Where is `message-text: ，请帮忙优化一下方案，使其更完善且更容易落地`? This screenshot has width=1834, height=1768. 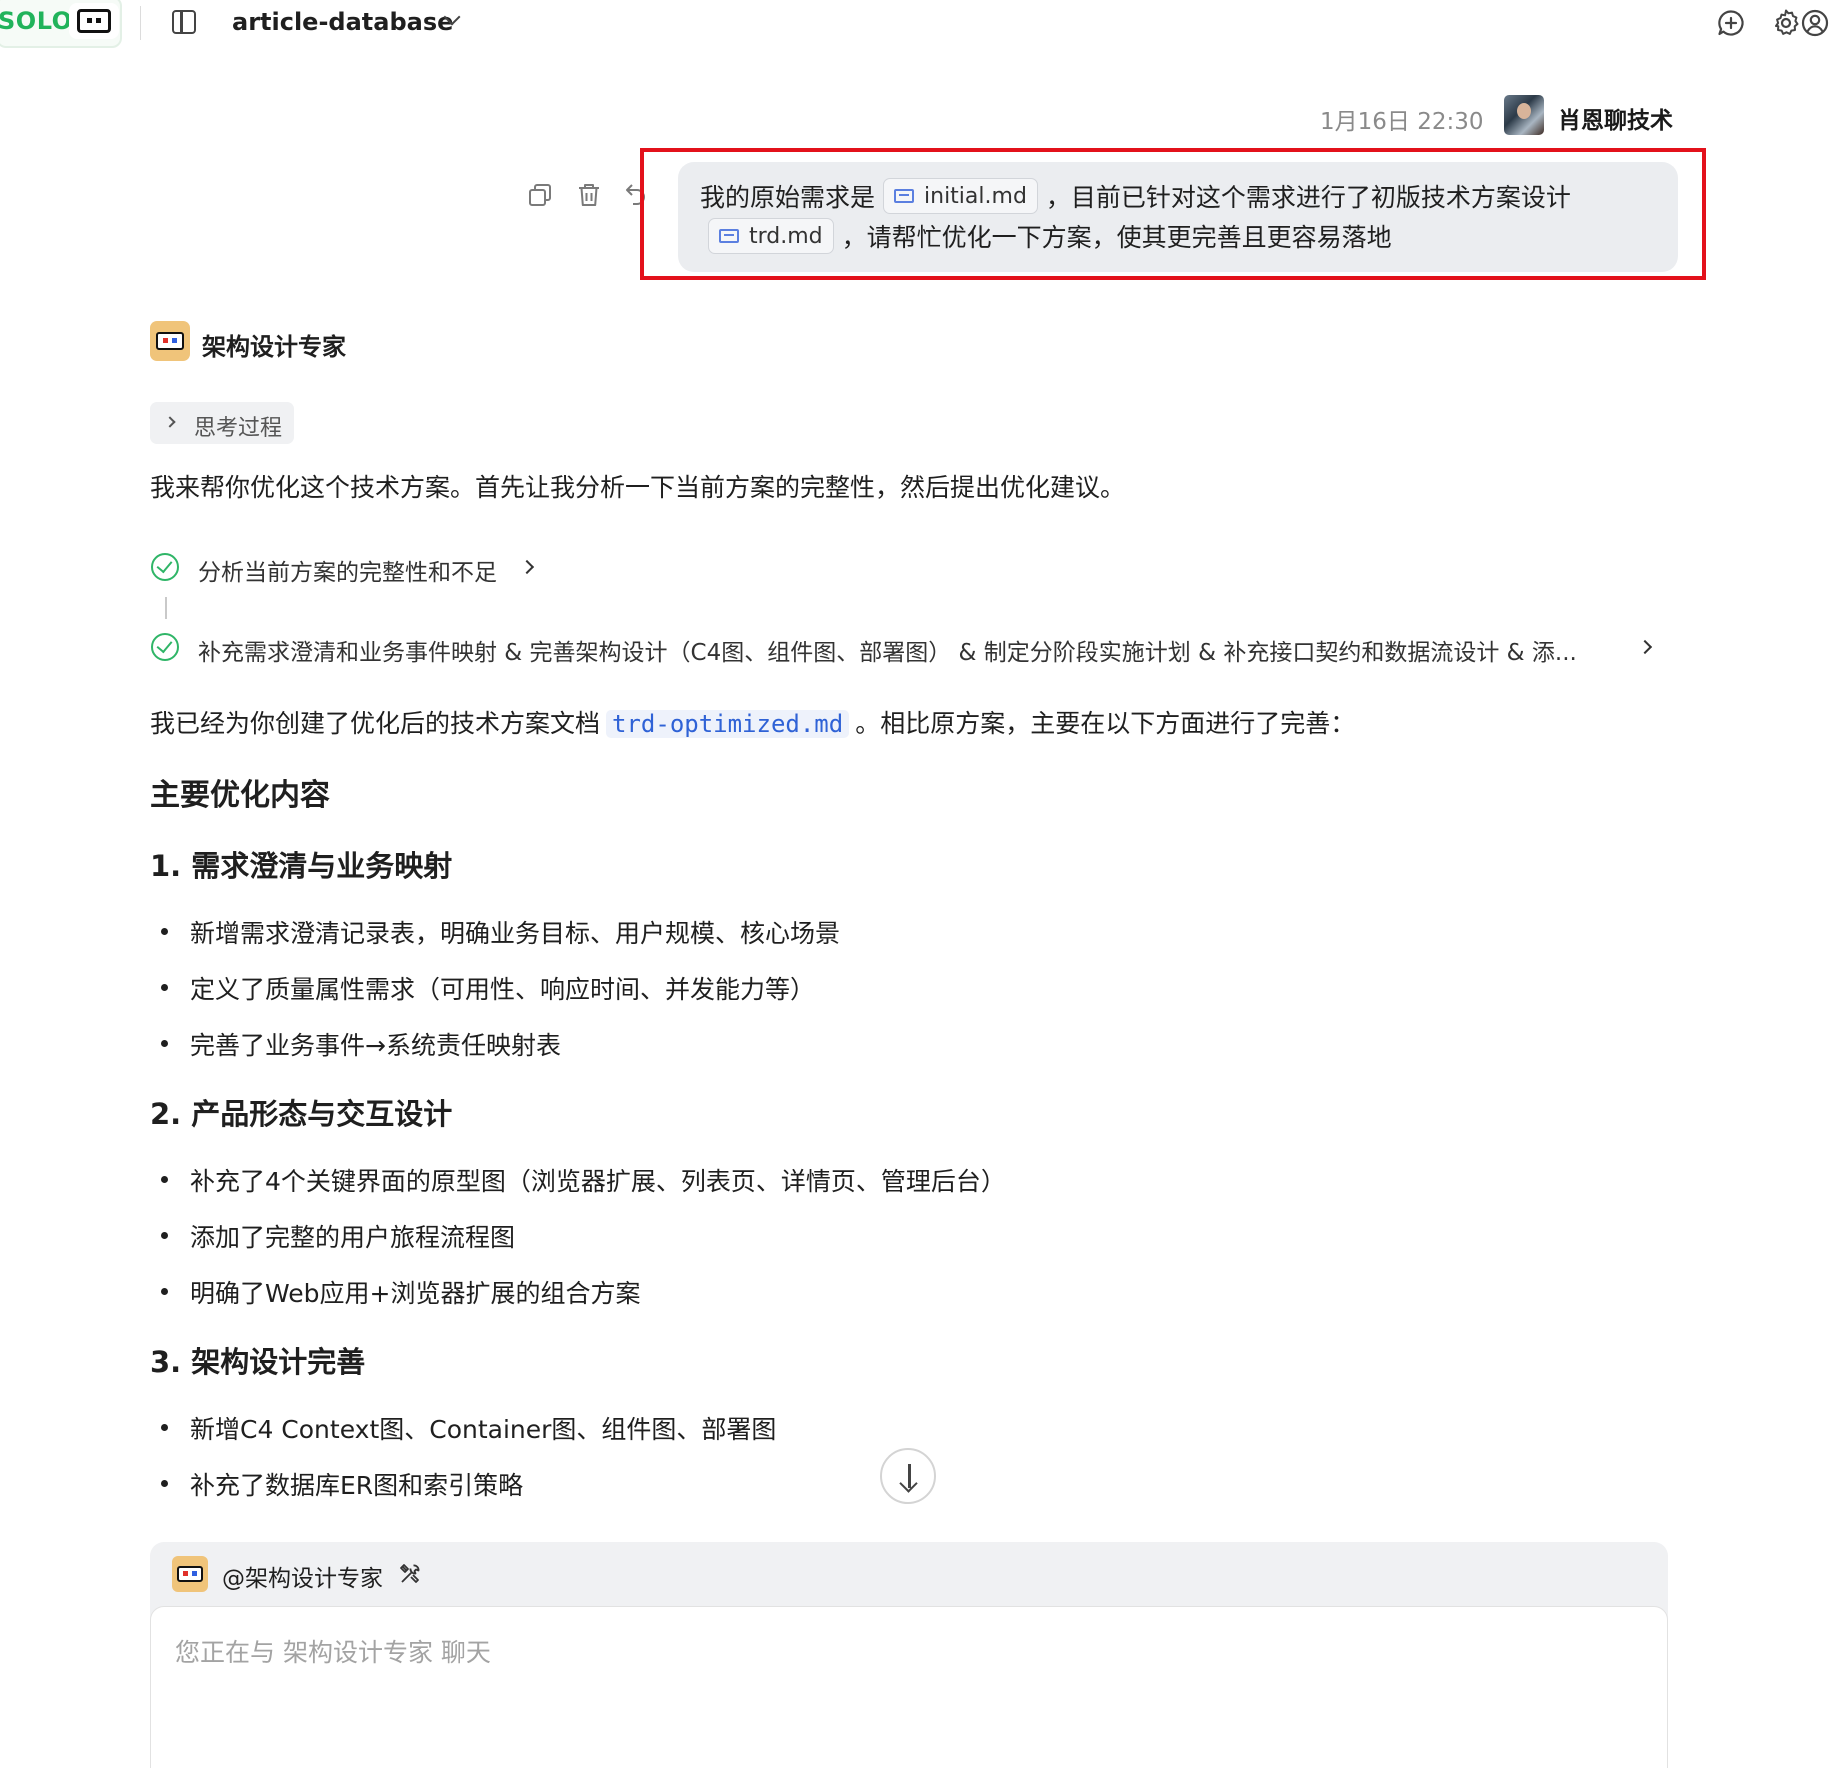
message-text: ，请帮忙优化一下方案，使其更完善且更容易落地 is located at coordinates (1116, 237).